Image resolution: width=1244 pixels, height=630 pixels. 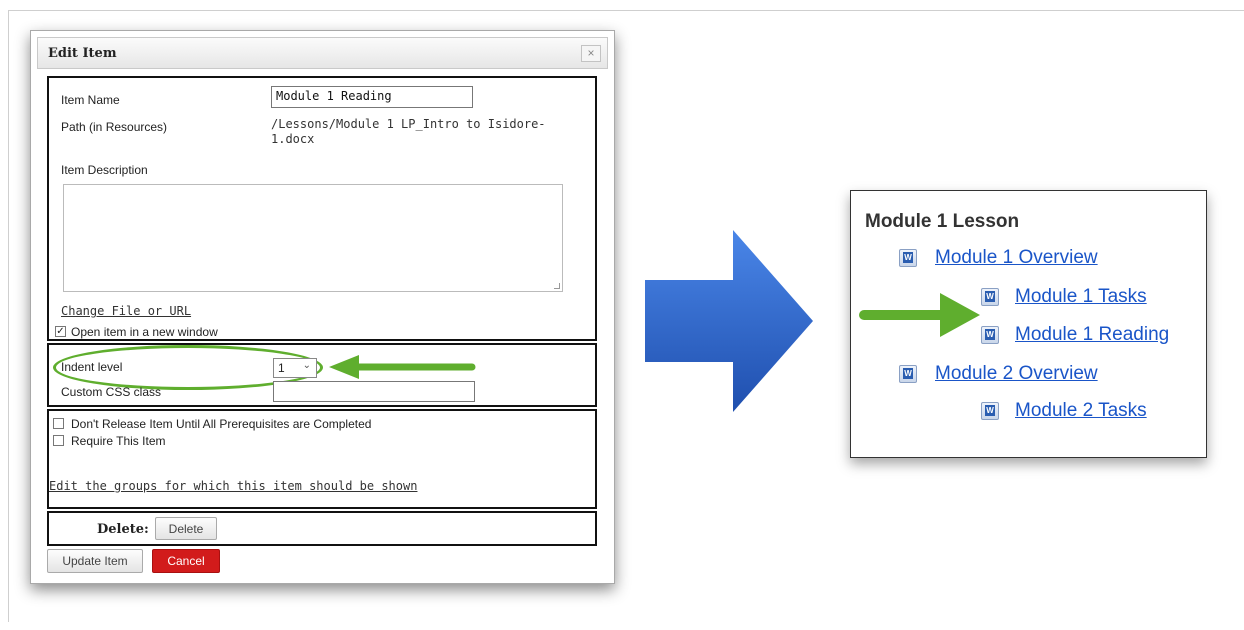 What do you see at coordinates (374, 391) in the screenshot?
I see `css-class-input` at bounding box center [374, 391].